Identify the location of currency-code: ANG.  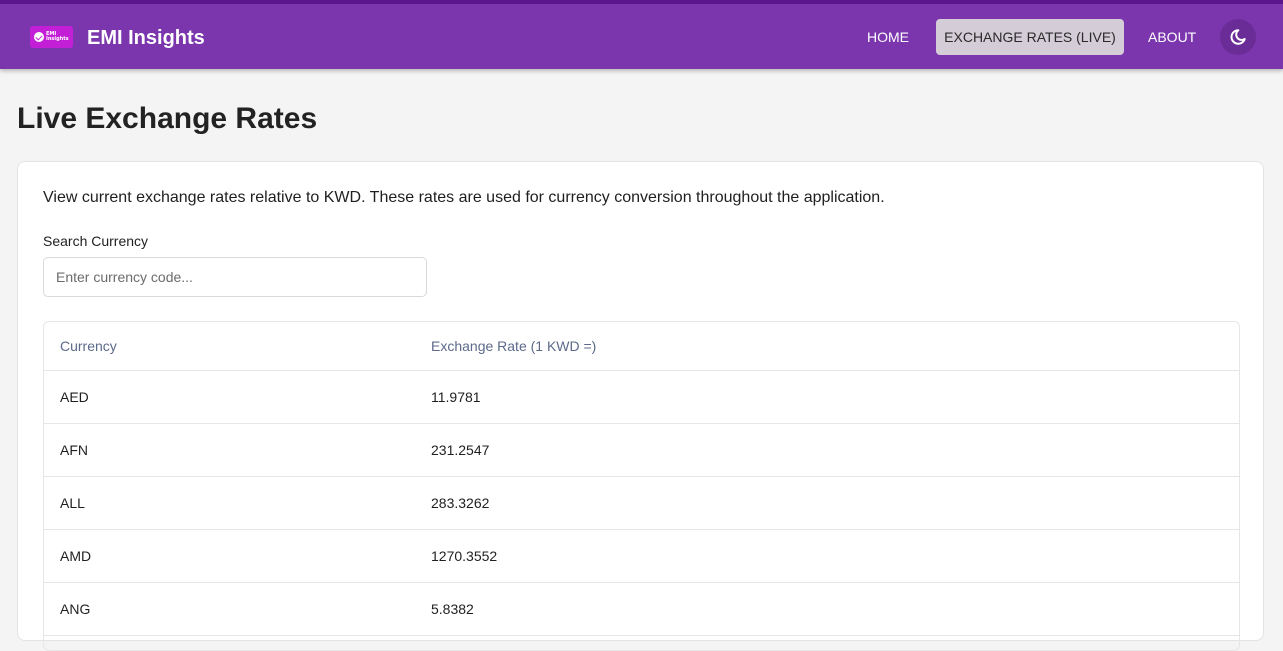
(75, 609).